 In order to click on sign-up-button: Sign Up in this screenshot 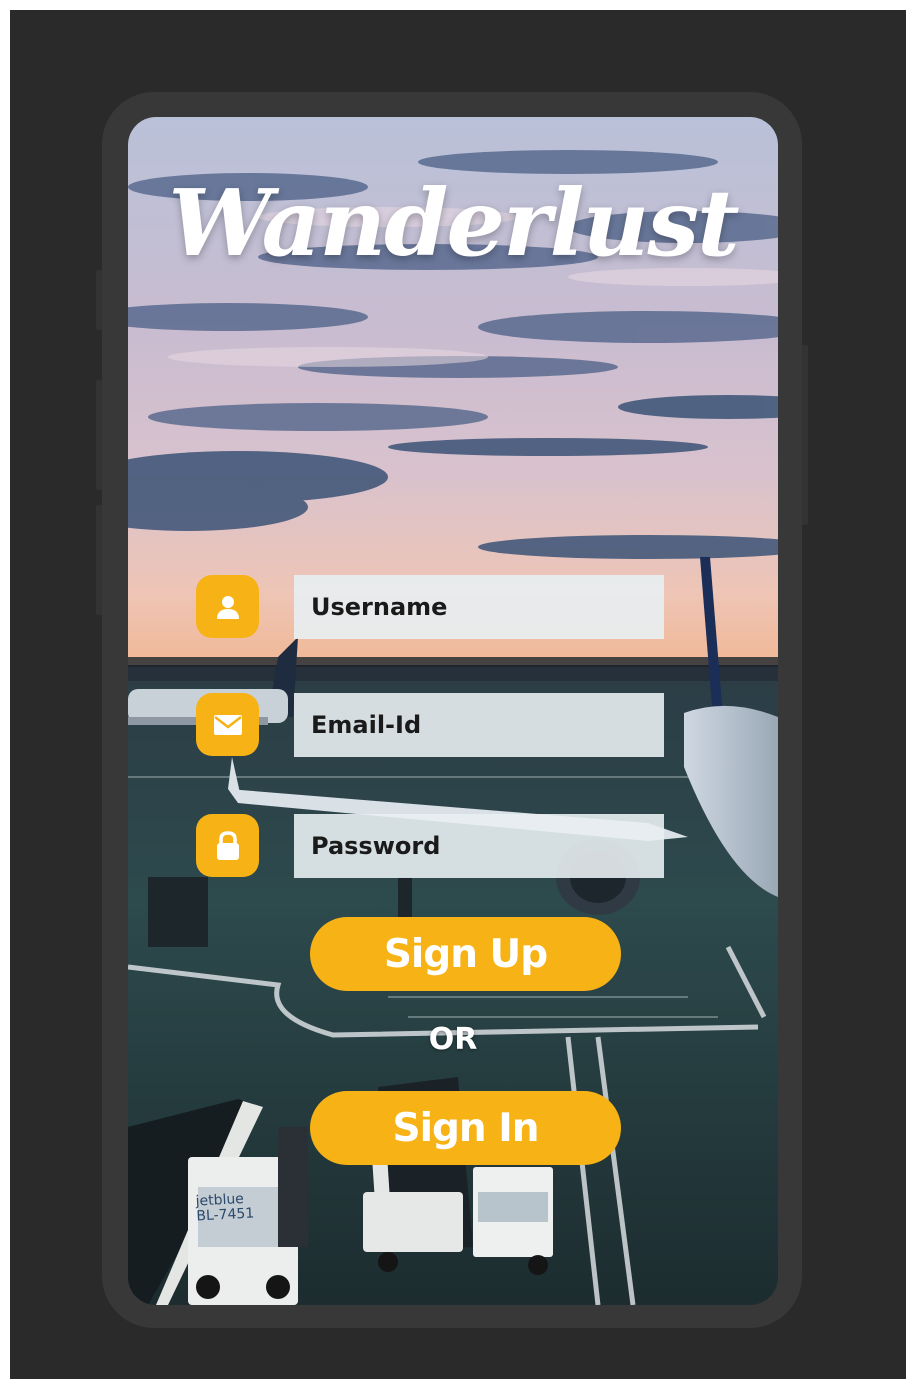, I will do `click(465, 954)`.